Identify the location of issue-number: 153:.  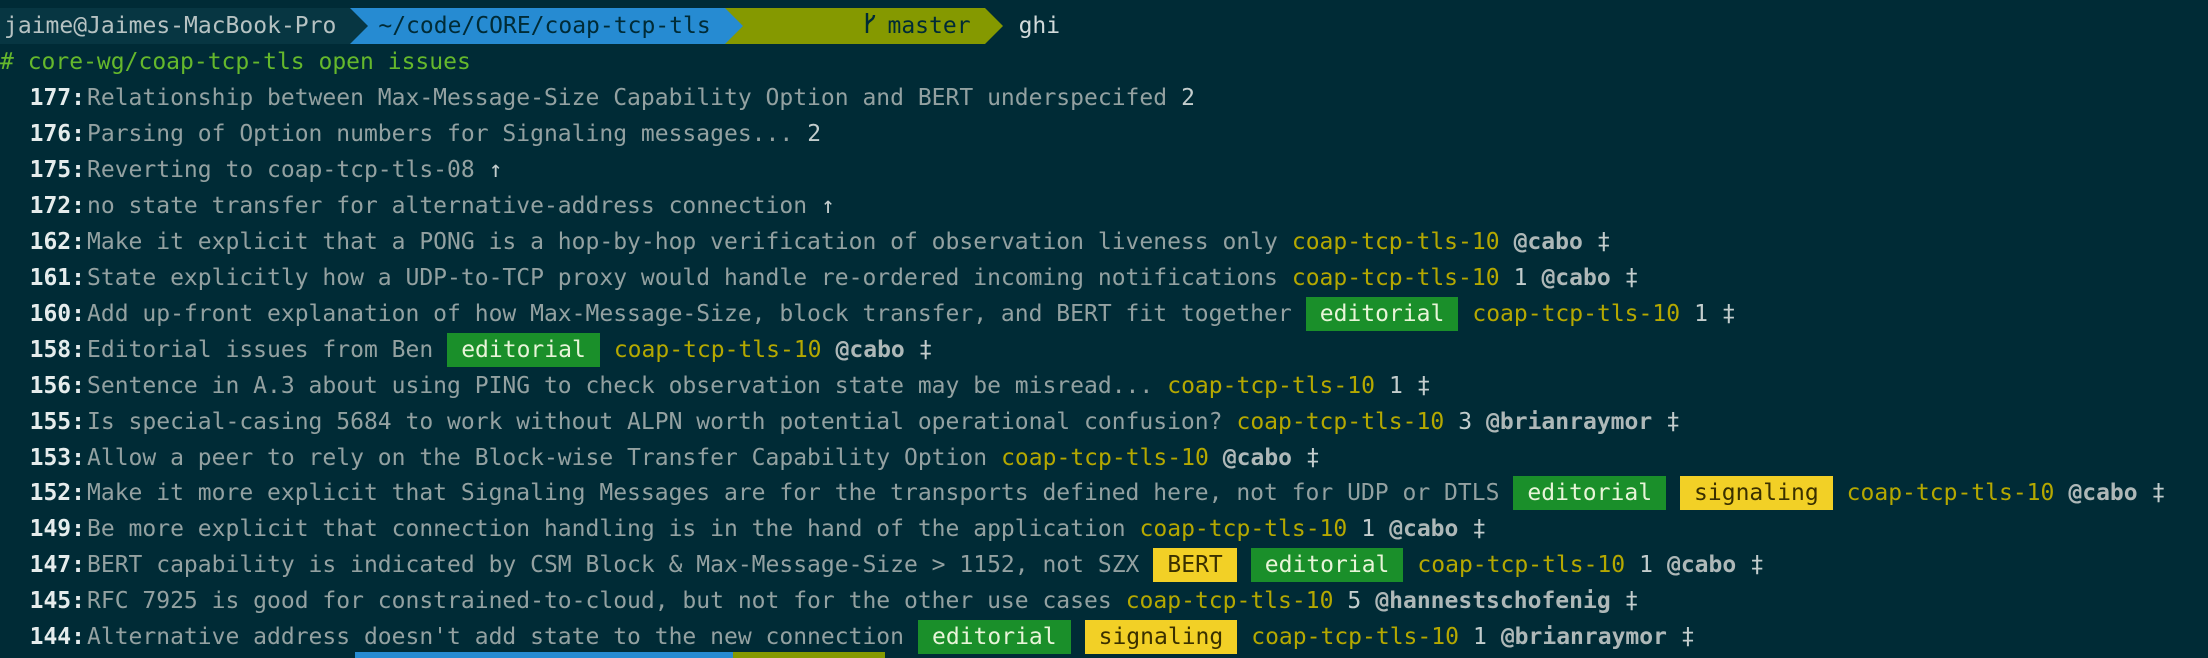
(57, 457).